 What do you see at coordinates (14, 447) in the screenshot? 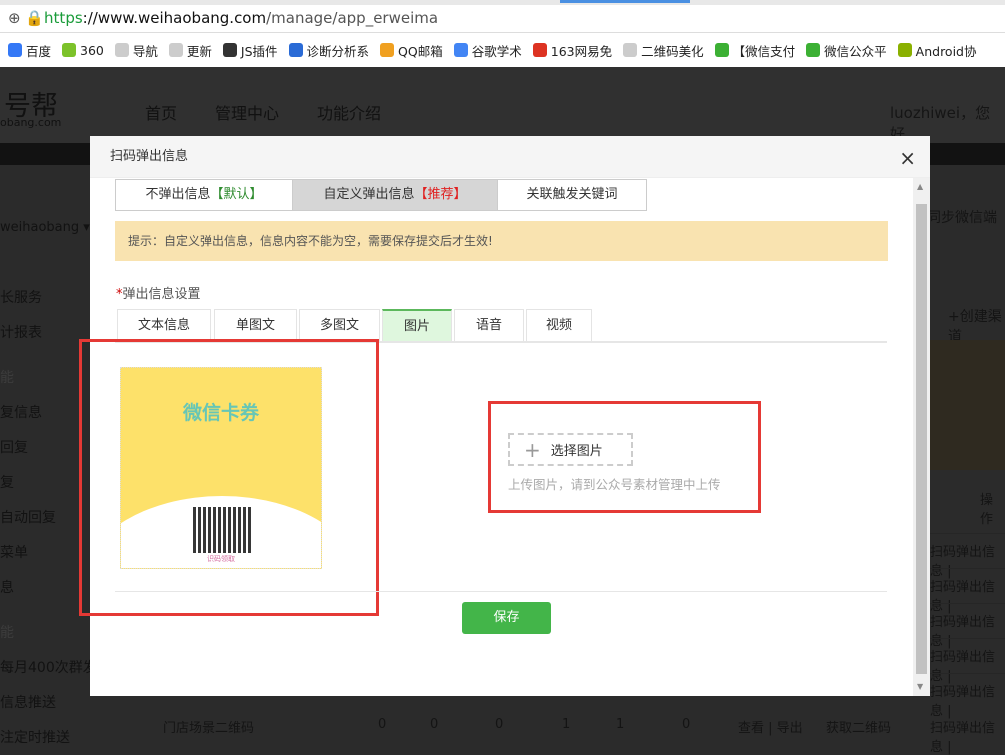
I see `sidebar-item: 回复` at bounding box center [14, 447].